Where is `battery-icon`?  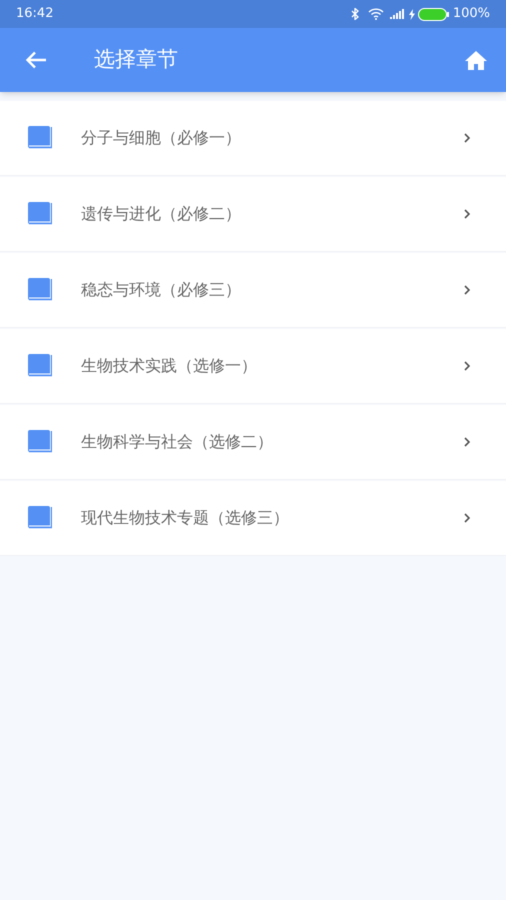 battery-icon is located at coordinates (433, 14).